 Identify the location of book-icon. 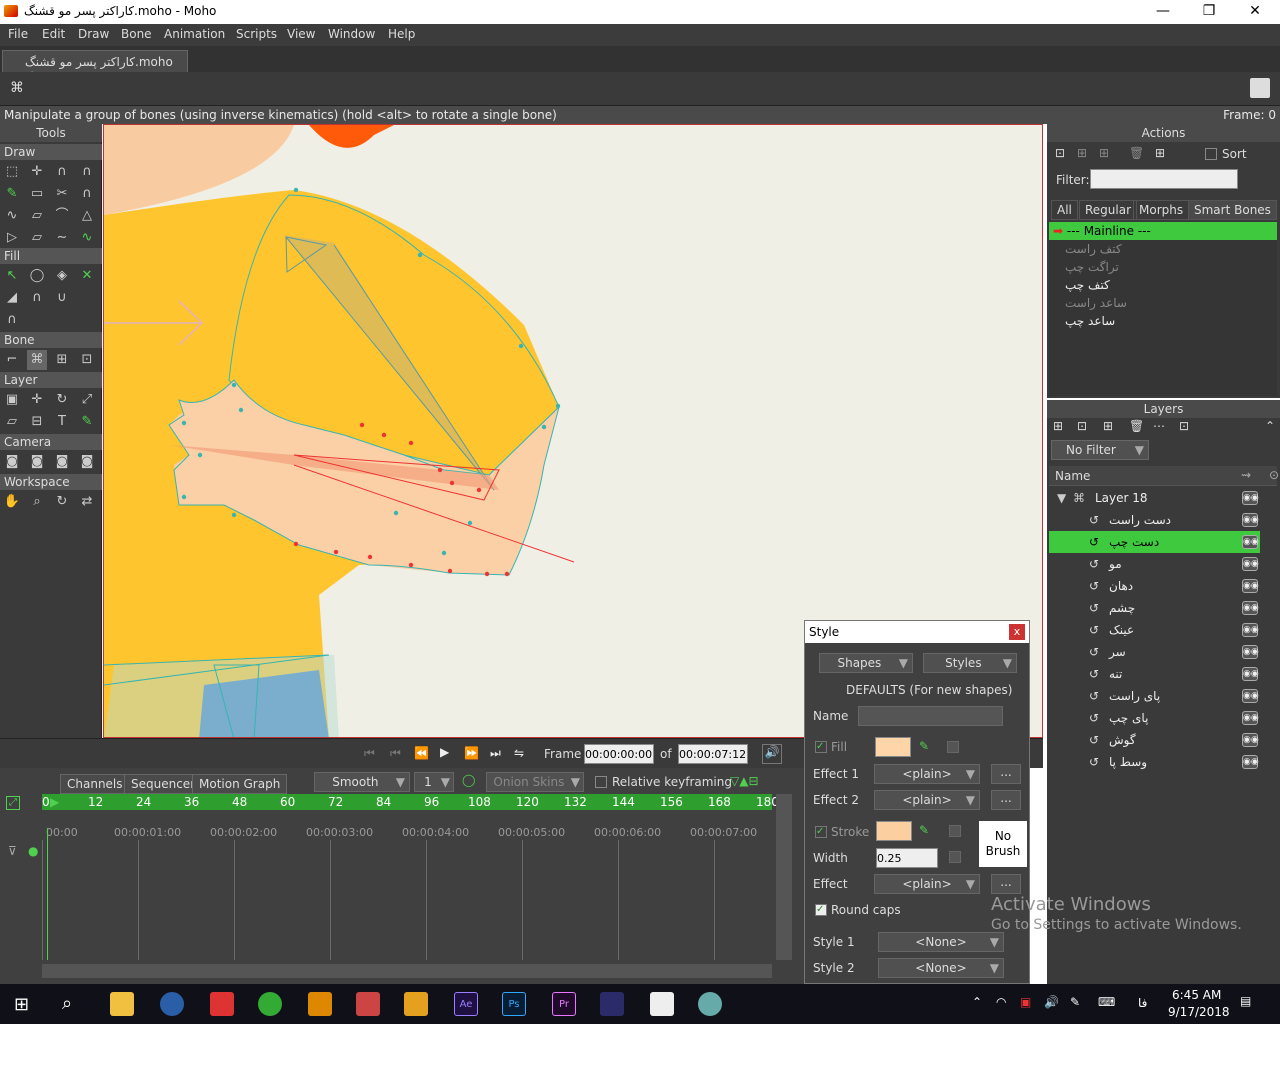
(1260, 88).